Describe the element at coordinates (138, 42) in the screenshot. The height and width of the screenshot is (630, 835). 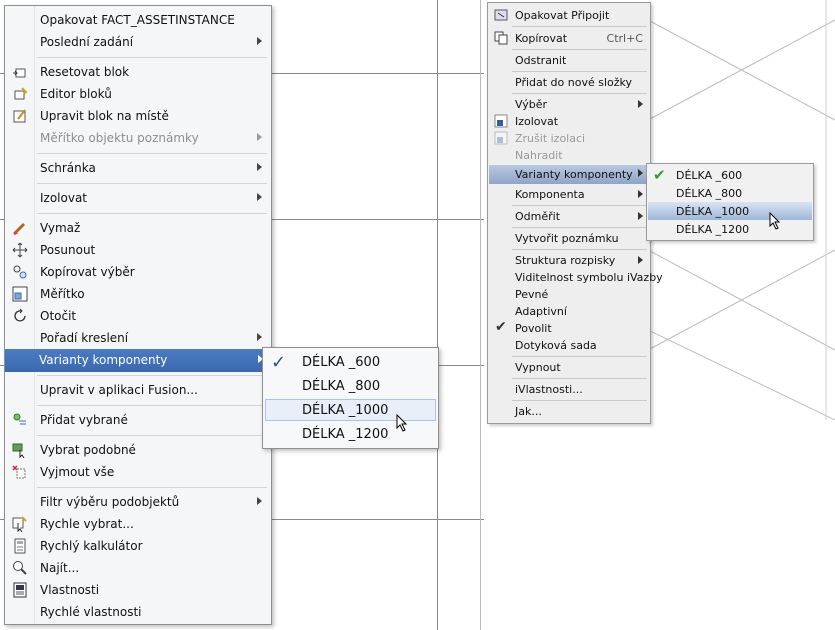
I see `menu-item-recent-input: Poslední zadání` at that location.